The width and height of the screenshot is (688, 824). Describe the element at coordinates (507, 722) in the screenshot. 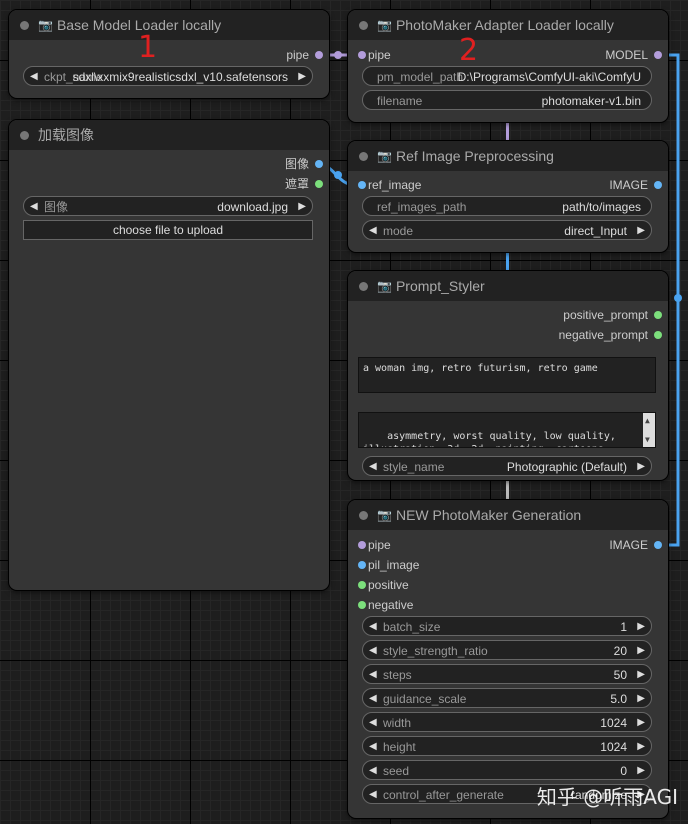

I see `number-width: ◀ width 1024 ▶` at that location.